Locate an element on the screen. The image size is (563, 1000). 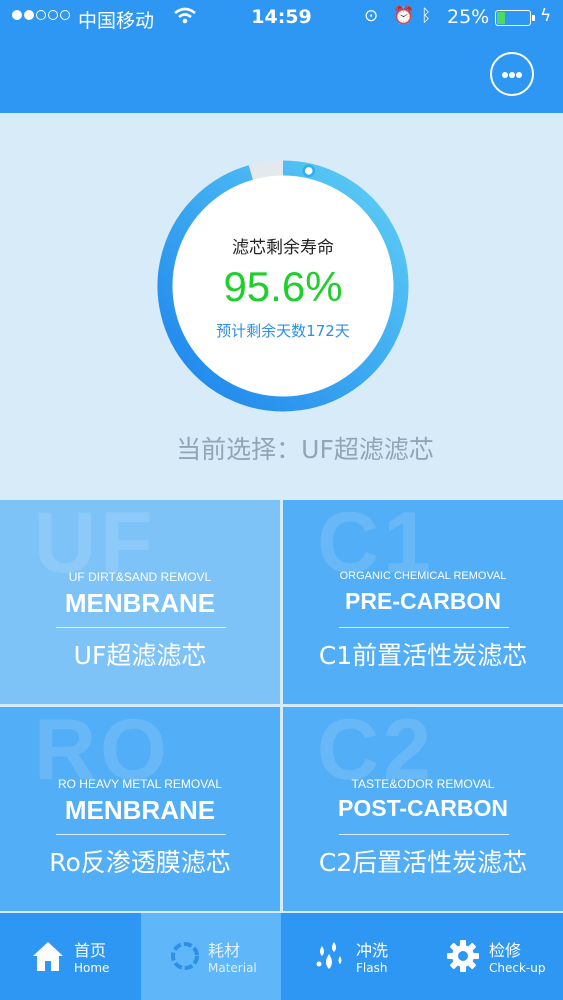
tile-name: UF超滤滤芯 is located at coordinates (140, 655).